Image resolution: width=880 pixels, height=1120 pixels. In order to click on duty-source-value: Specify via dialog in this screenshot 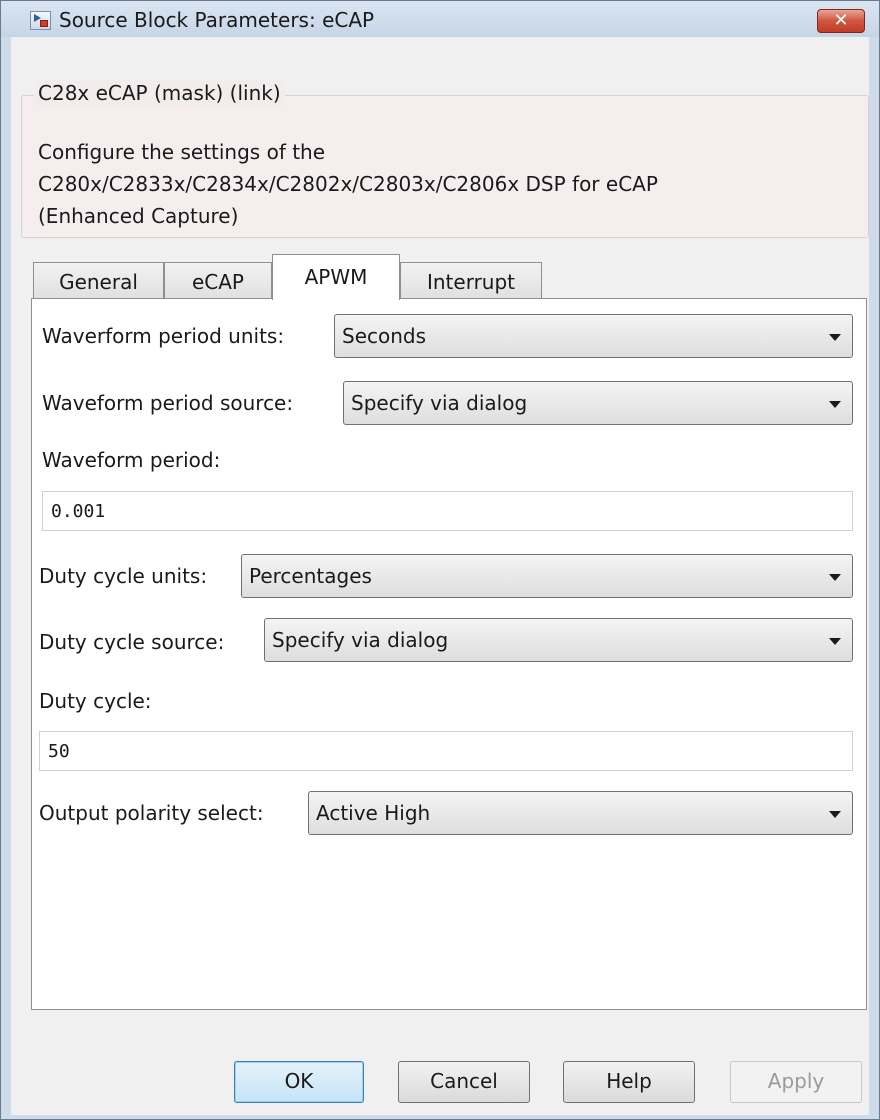, I will do `click(360, 640)`.